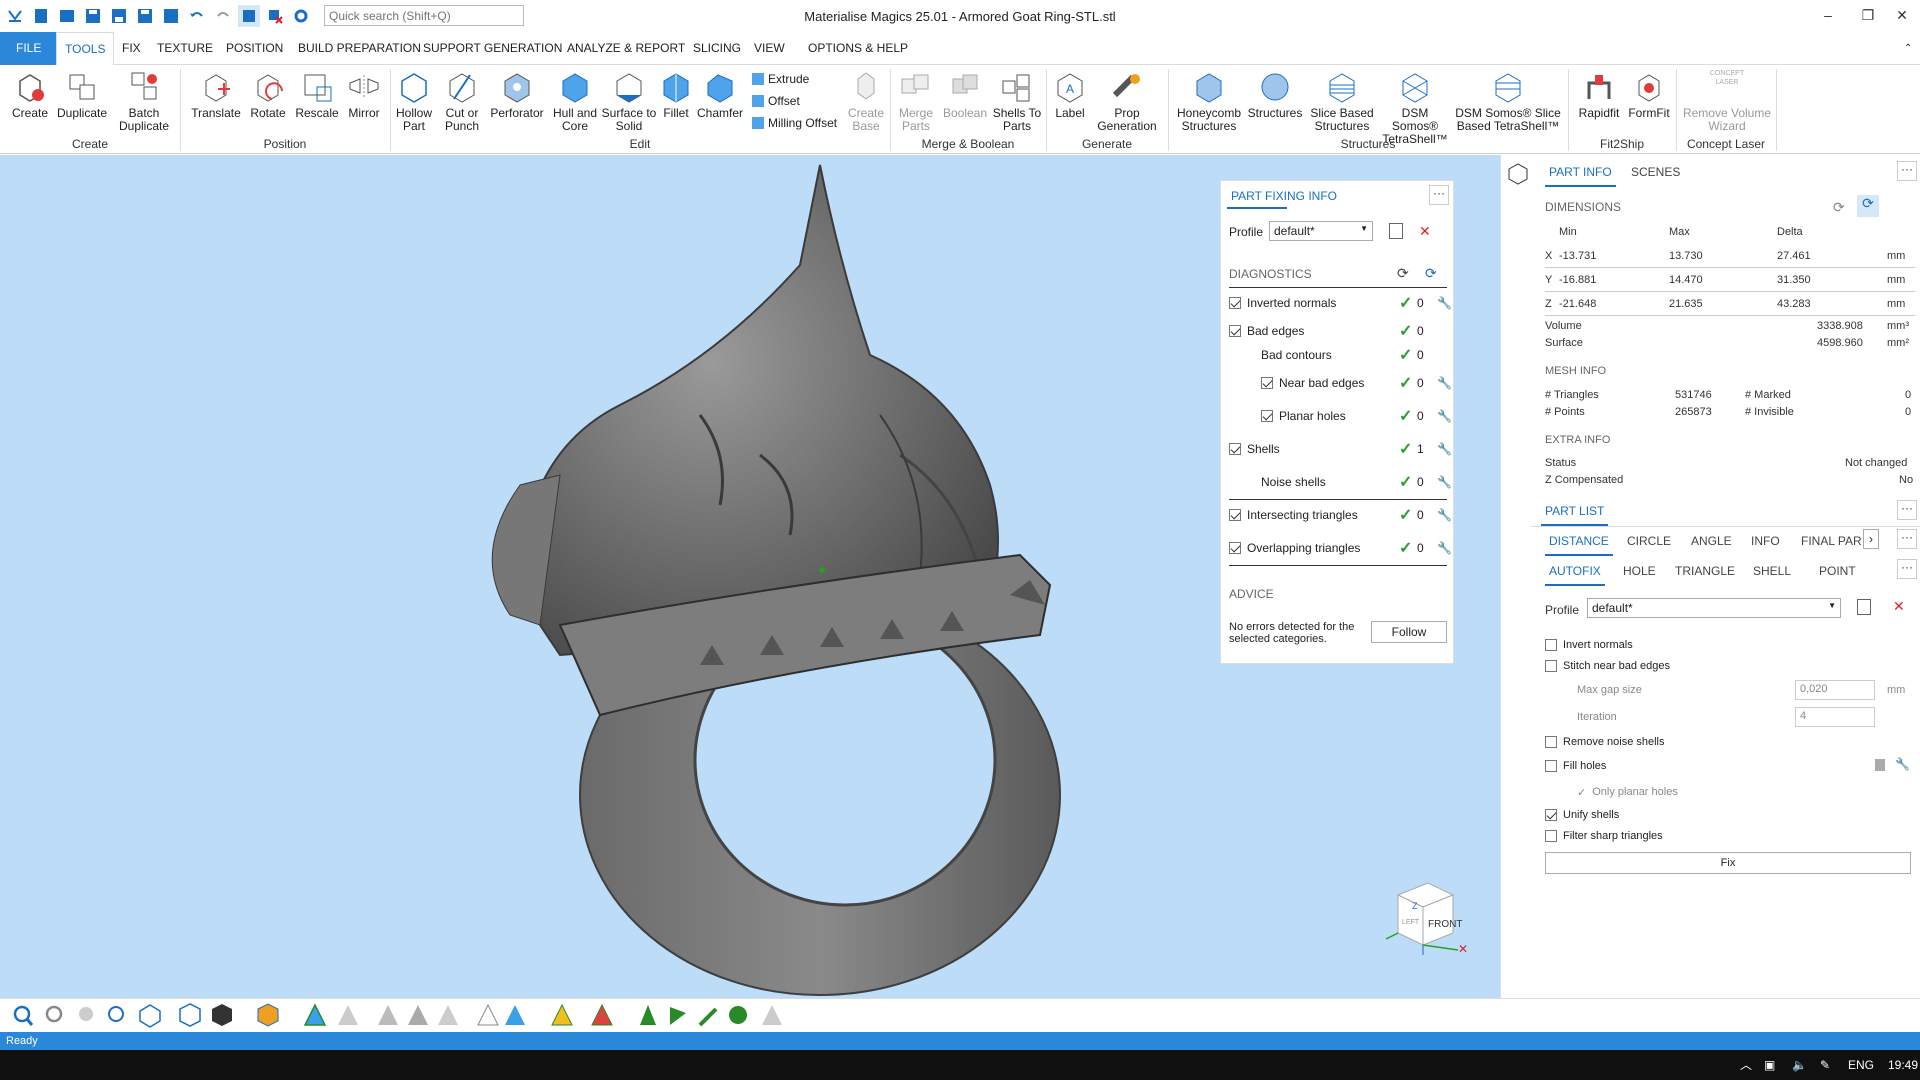 The width and height of the screenshot is (1920, 1080). Describe the element at coordinates (720, 94) in the screenshot. I see `chamfer-button: Chamfer` at that location.